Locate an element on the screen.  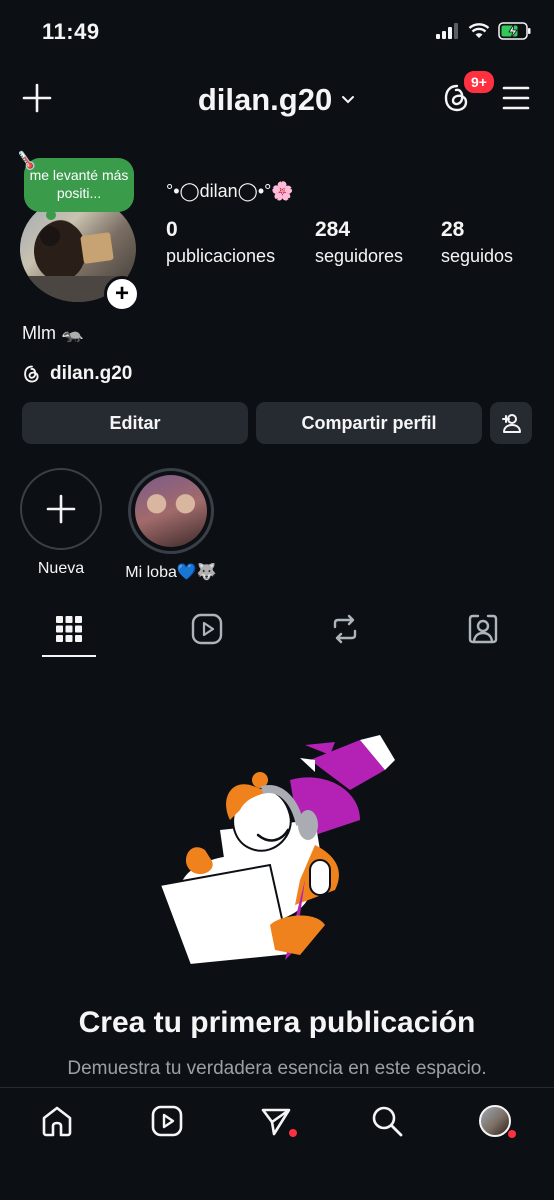
nav-reels is located at coordinates (167, 1121).